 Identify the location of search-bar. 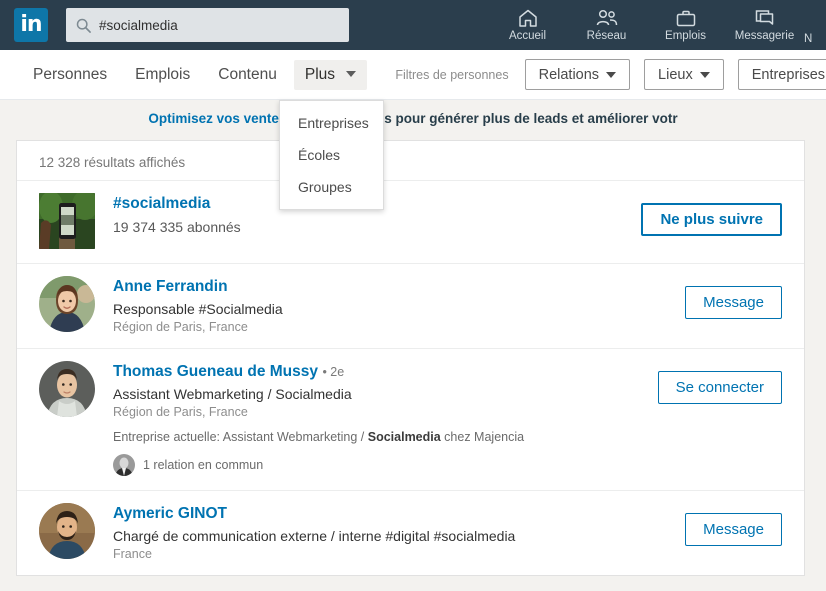
(207, 25).